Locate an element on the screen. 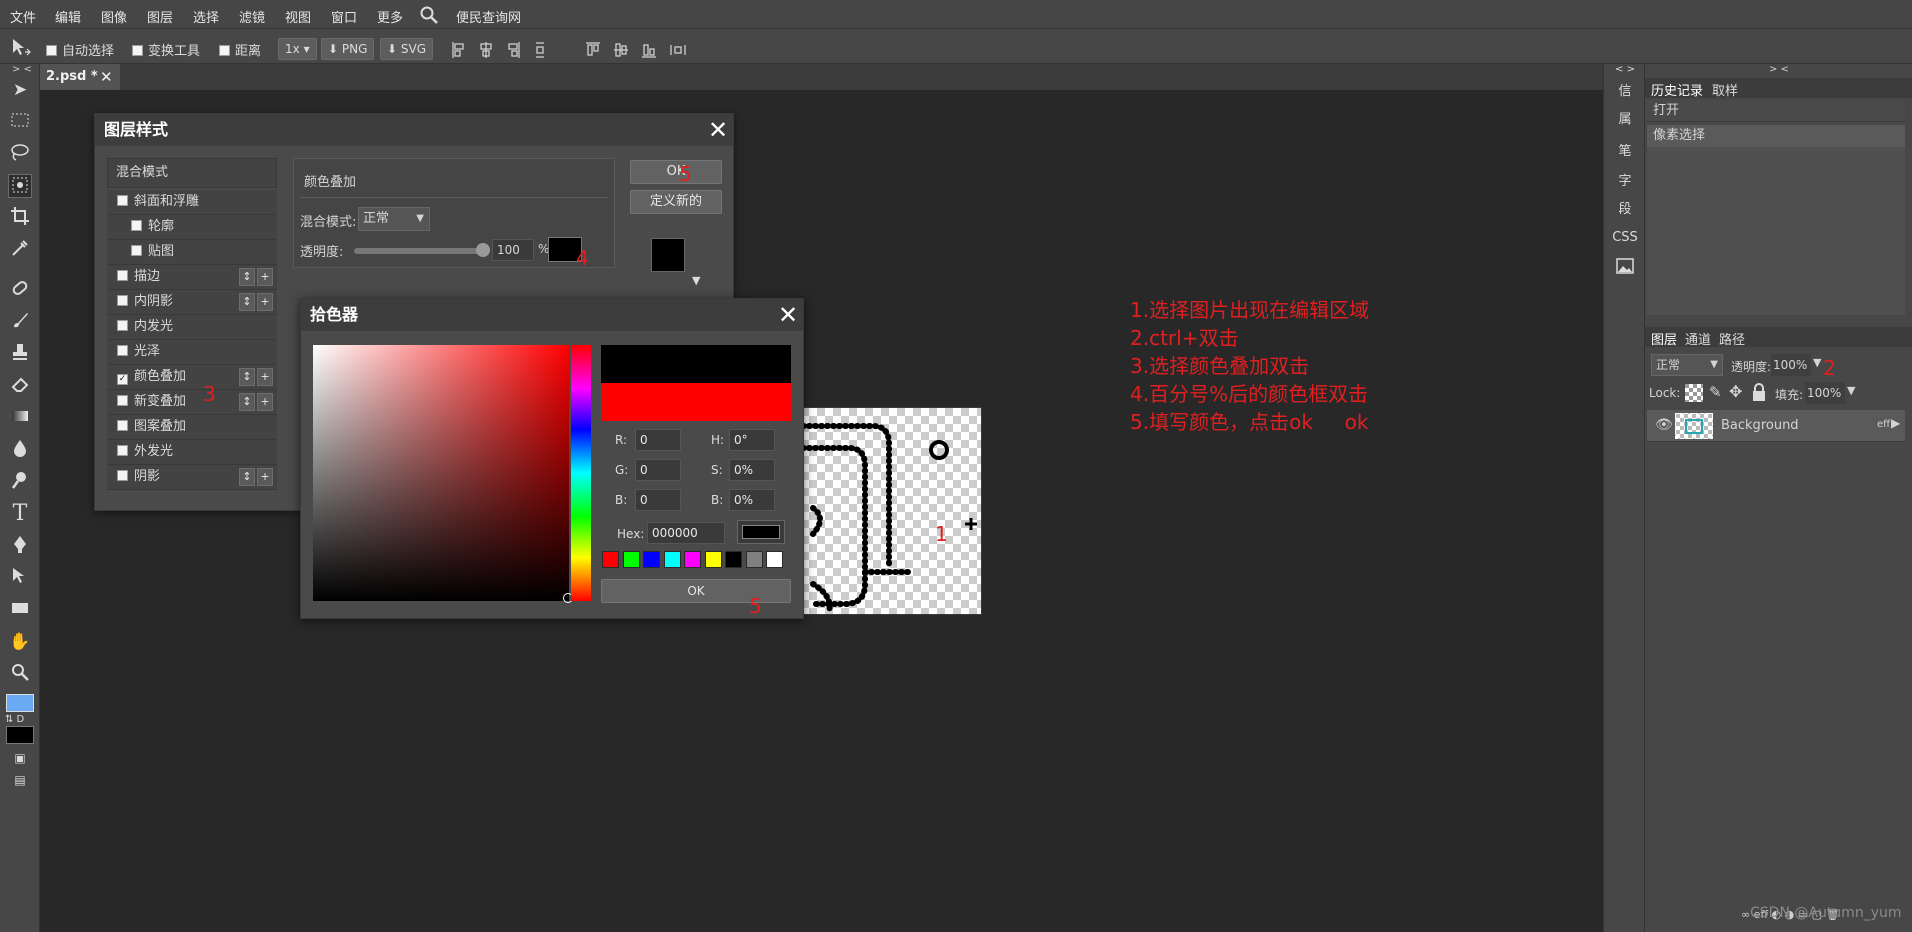 This screenshot has height=932, width=1912. effect-item: 贴图 is located at coordinates (192, 252).